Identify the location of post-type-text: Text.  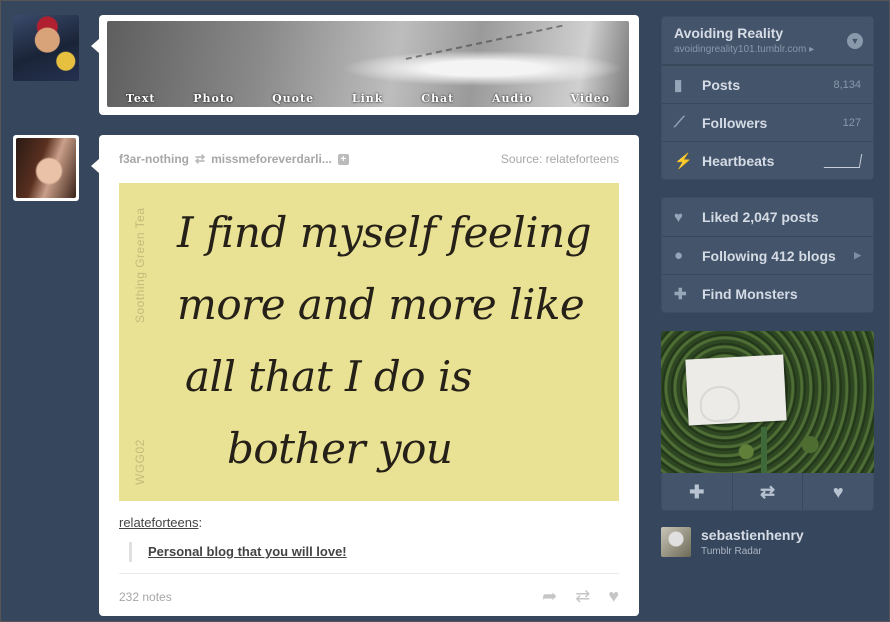
(141, 98).